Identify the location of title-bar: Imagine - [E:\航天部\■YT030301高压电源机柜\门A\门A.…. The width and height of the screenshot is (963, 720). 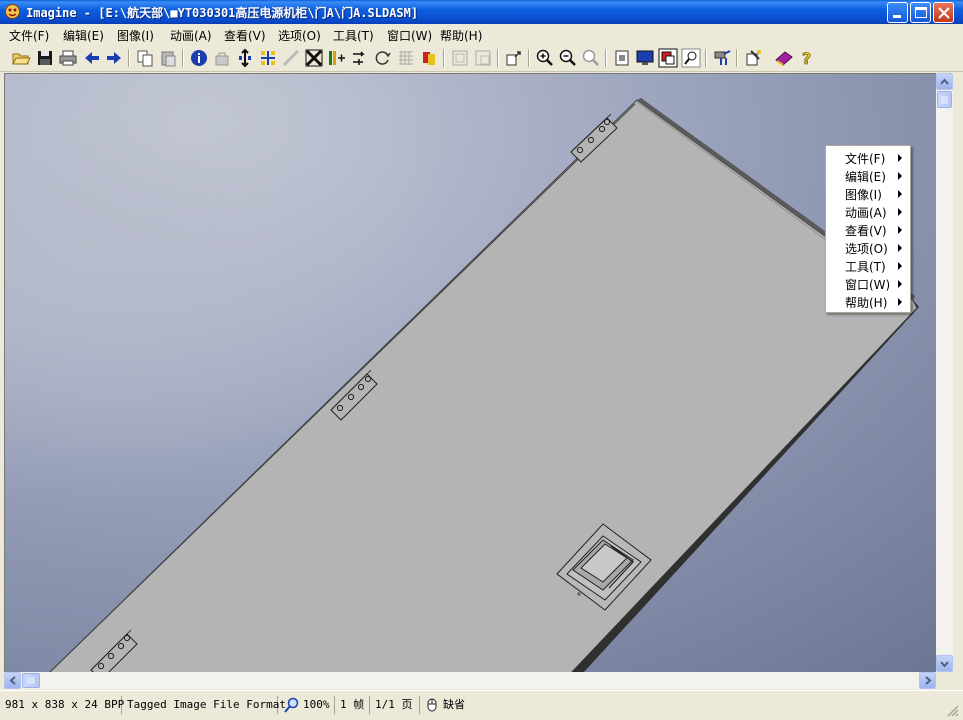
(481, 12).